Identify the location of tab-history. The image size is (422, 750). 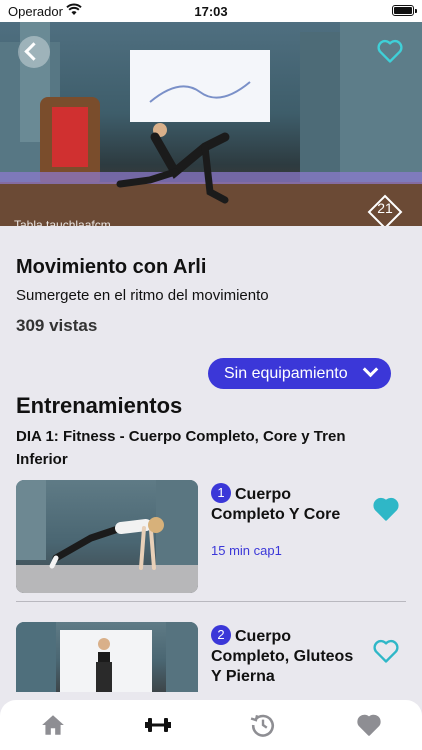
(263, 725).